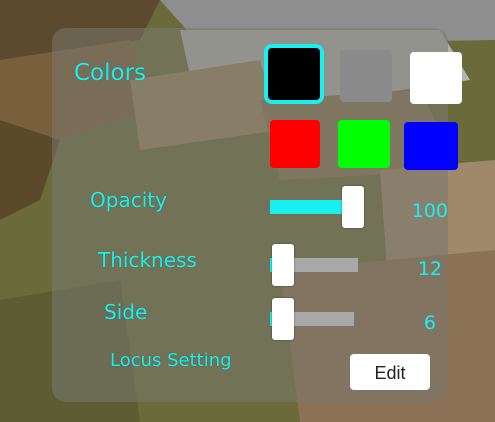 This screenshot has width=495, height=422. What do you see at coordinates (283, 265) in the screenshot?
I see `thickness-slider-handle` at bounding box center [283, 265].